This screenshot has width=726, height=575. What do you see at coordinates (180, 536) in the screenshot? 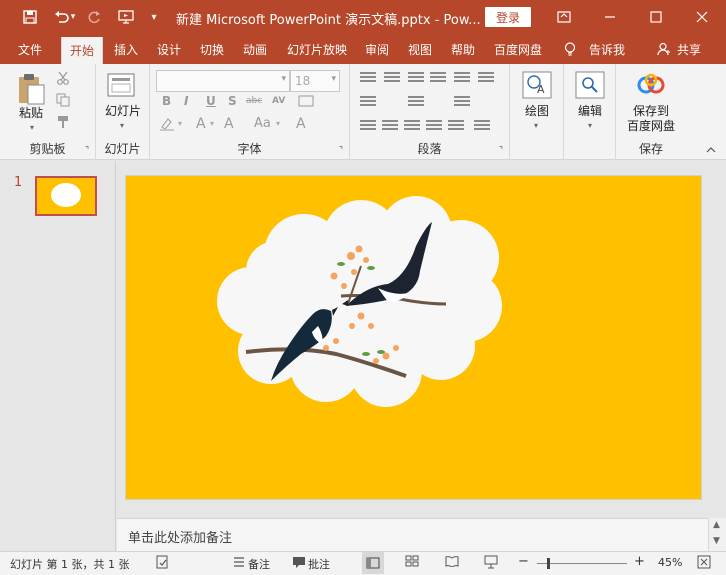
I see `notes-placeholder: 单击此处添加备注` at bounding box center [180, 536].